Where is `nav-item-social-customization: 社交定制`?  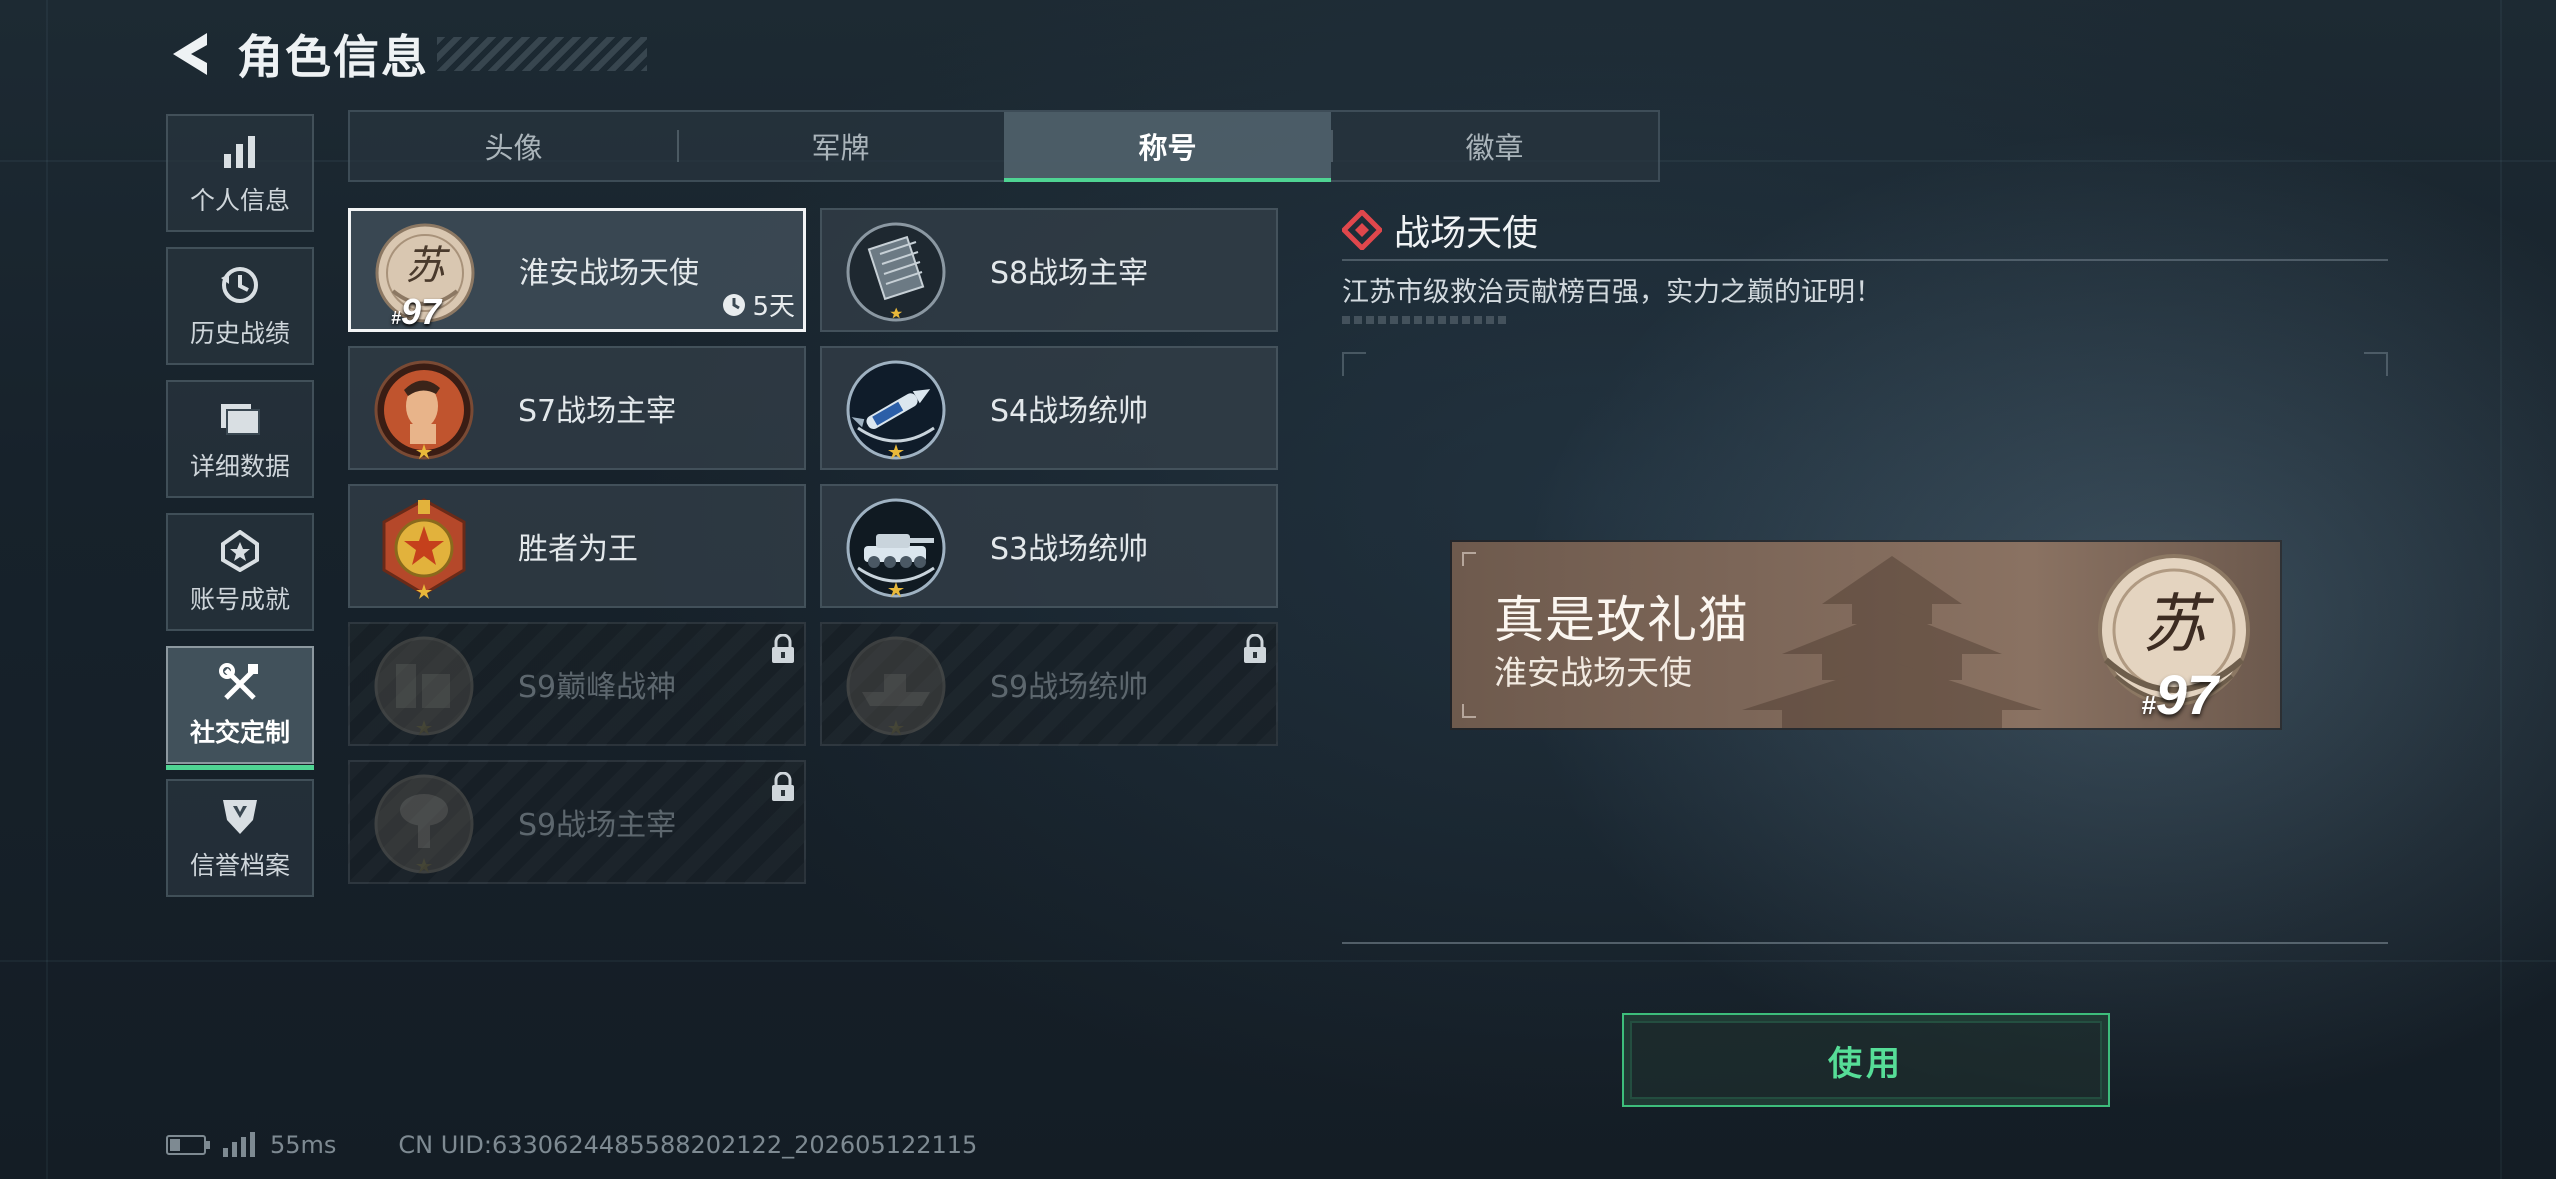
nav-item-social-customization: 社交定制 is located at coordinates (240, 708).